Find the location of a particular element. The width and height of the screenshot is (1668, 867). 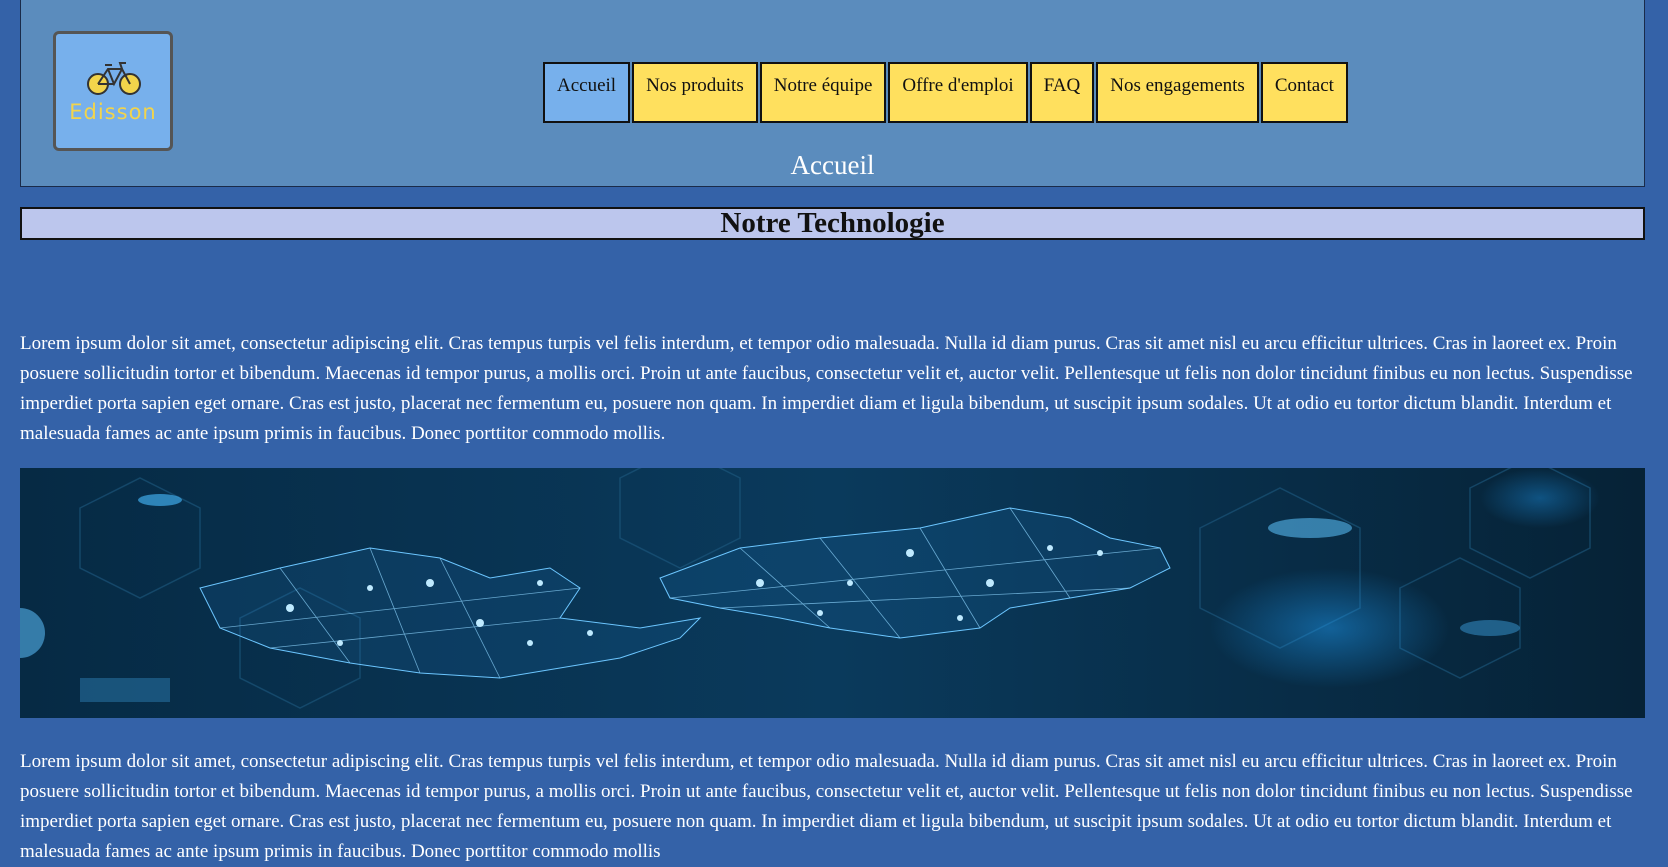

logo-text: Edisson is located at coordinates (113, 112).